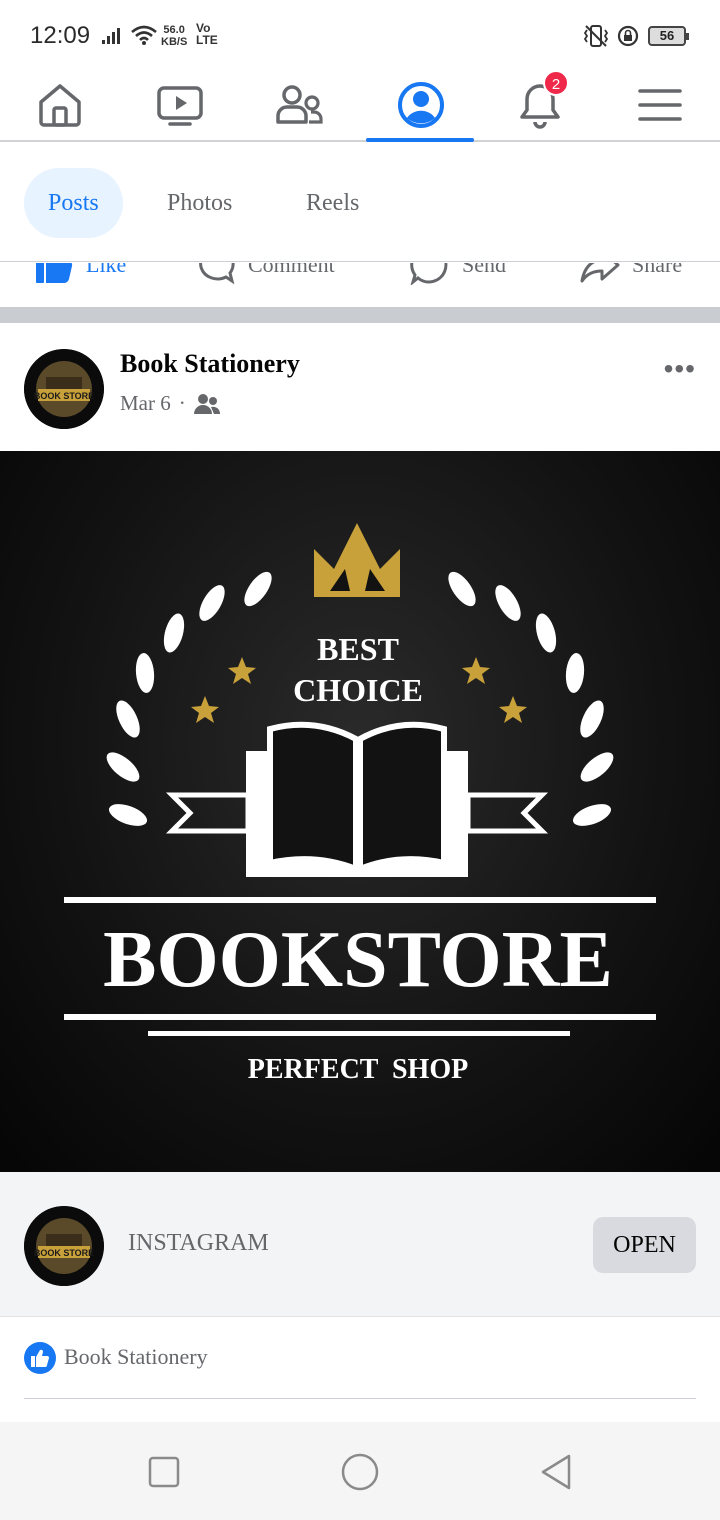 This screenshot has height=1520, width=720. Describe the element at coordinates (360, 35) in the screenshot. I see `status-bar: 12:09 56.0 KB/S Vo LTE 56` at that location.